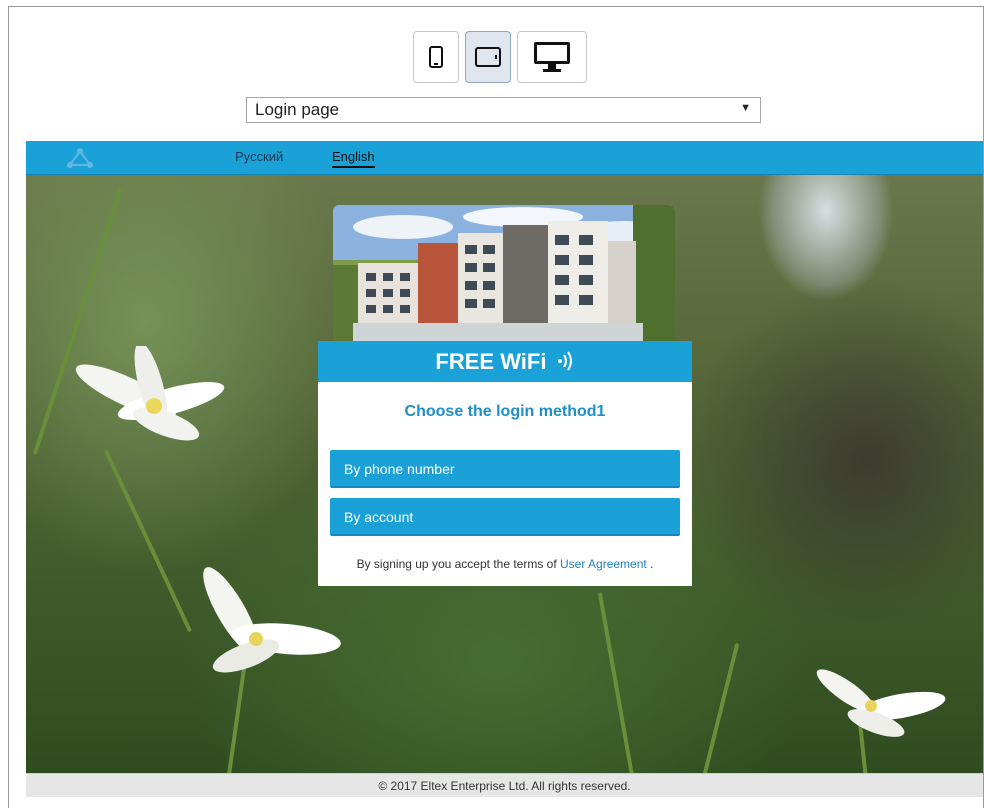 Image resolution: width=984 pixels, height=808 pixels. What do you see at coordinates (504, 273) in the screenshot?
I see `hotel-image` at bounding box center [504, 273].